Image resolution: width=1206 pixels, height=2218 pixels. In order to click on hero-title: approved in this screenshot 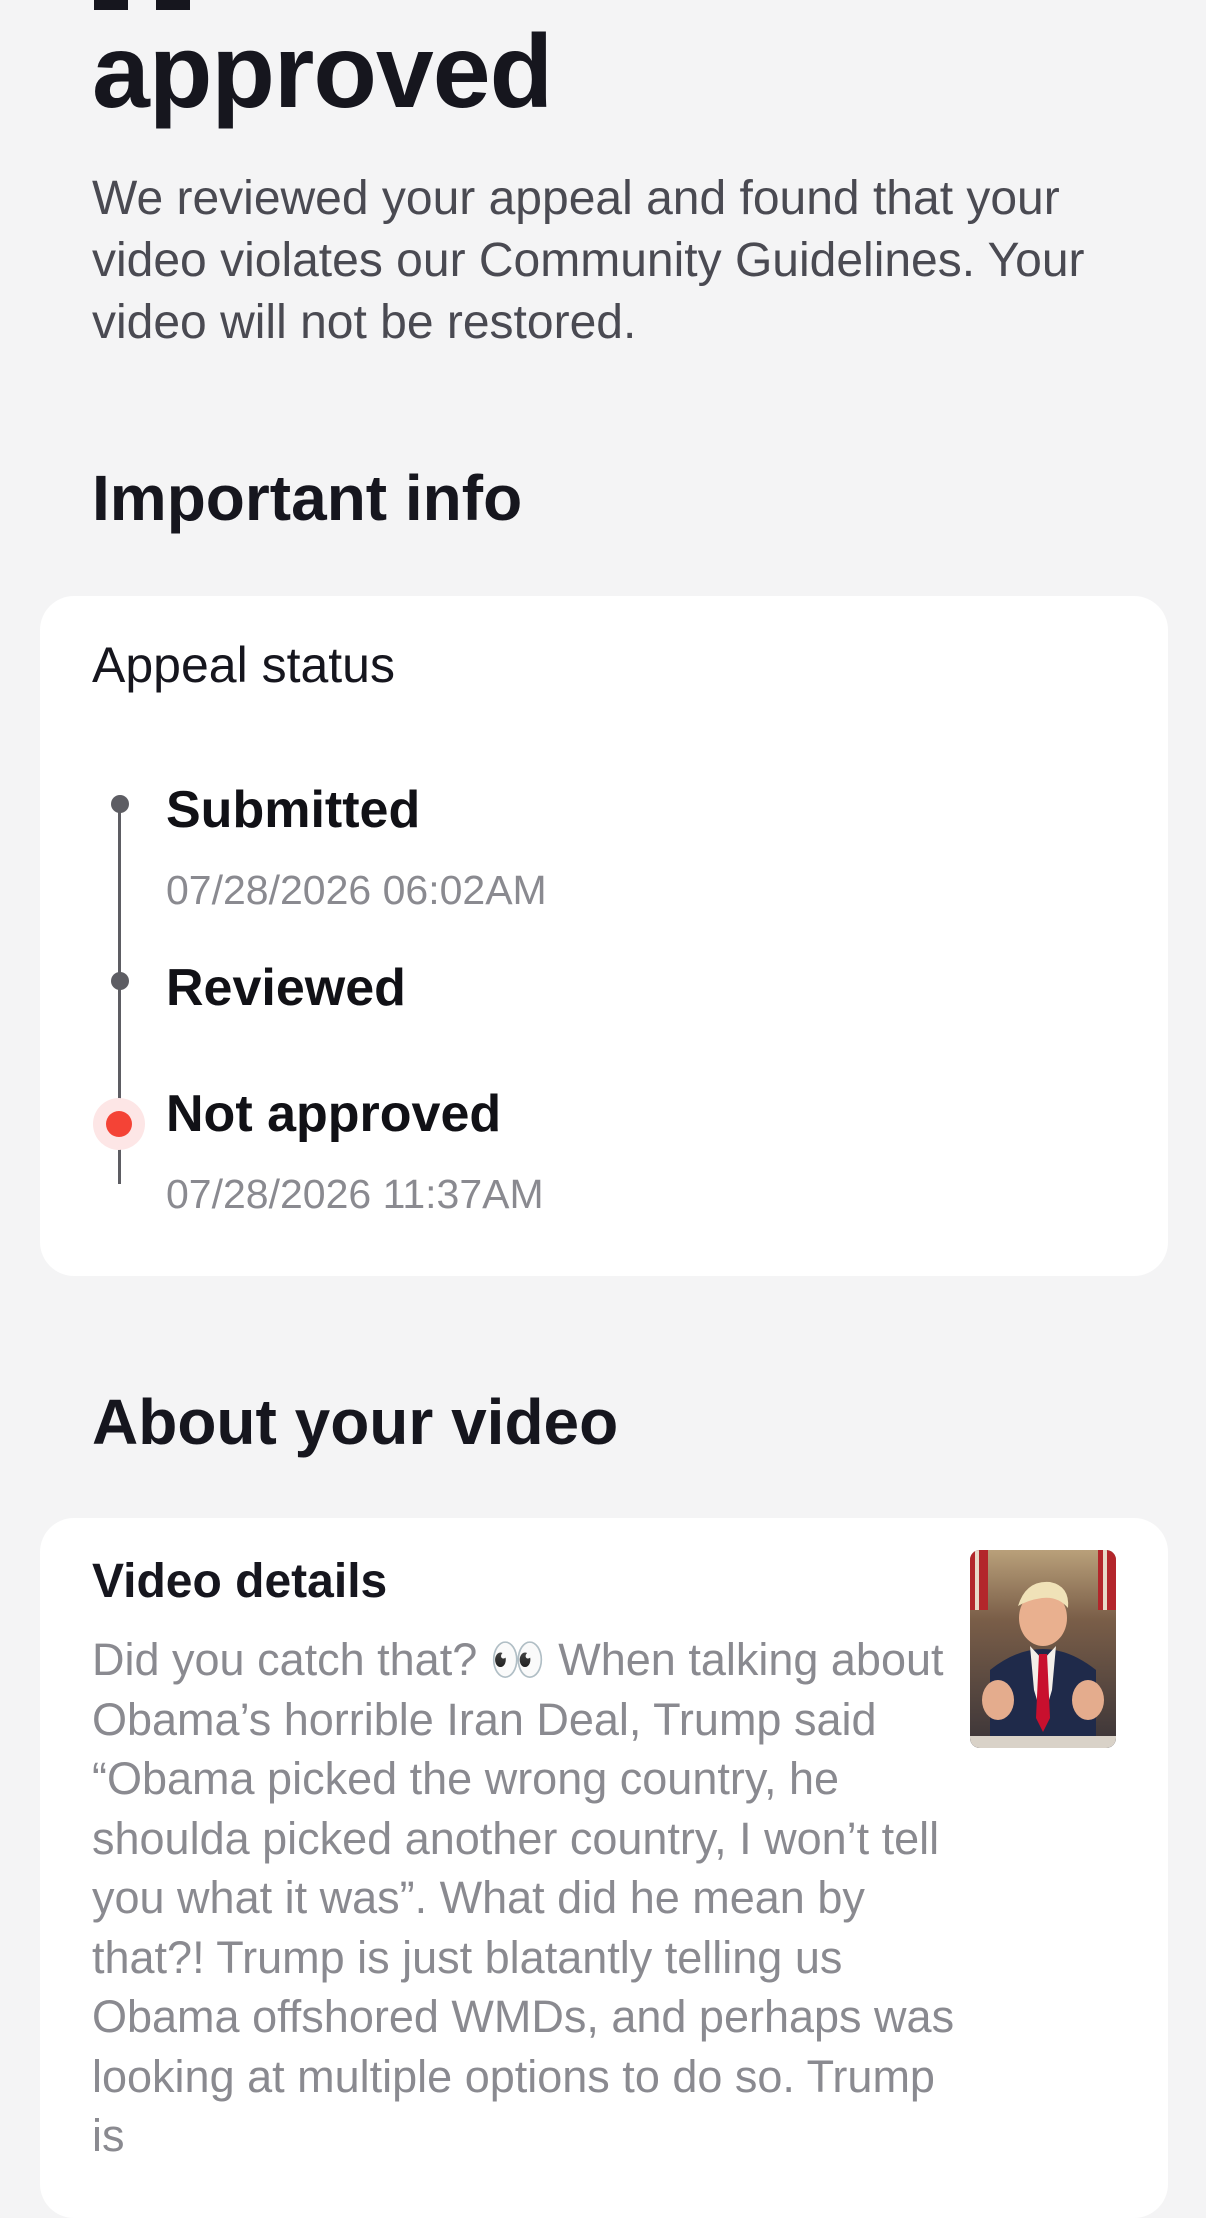, I will do `click(322, 72)`.